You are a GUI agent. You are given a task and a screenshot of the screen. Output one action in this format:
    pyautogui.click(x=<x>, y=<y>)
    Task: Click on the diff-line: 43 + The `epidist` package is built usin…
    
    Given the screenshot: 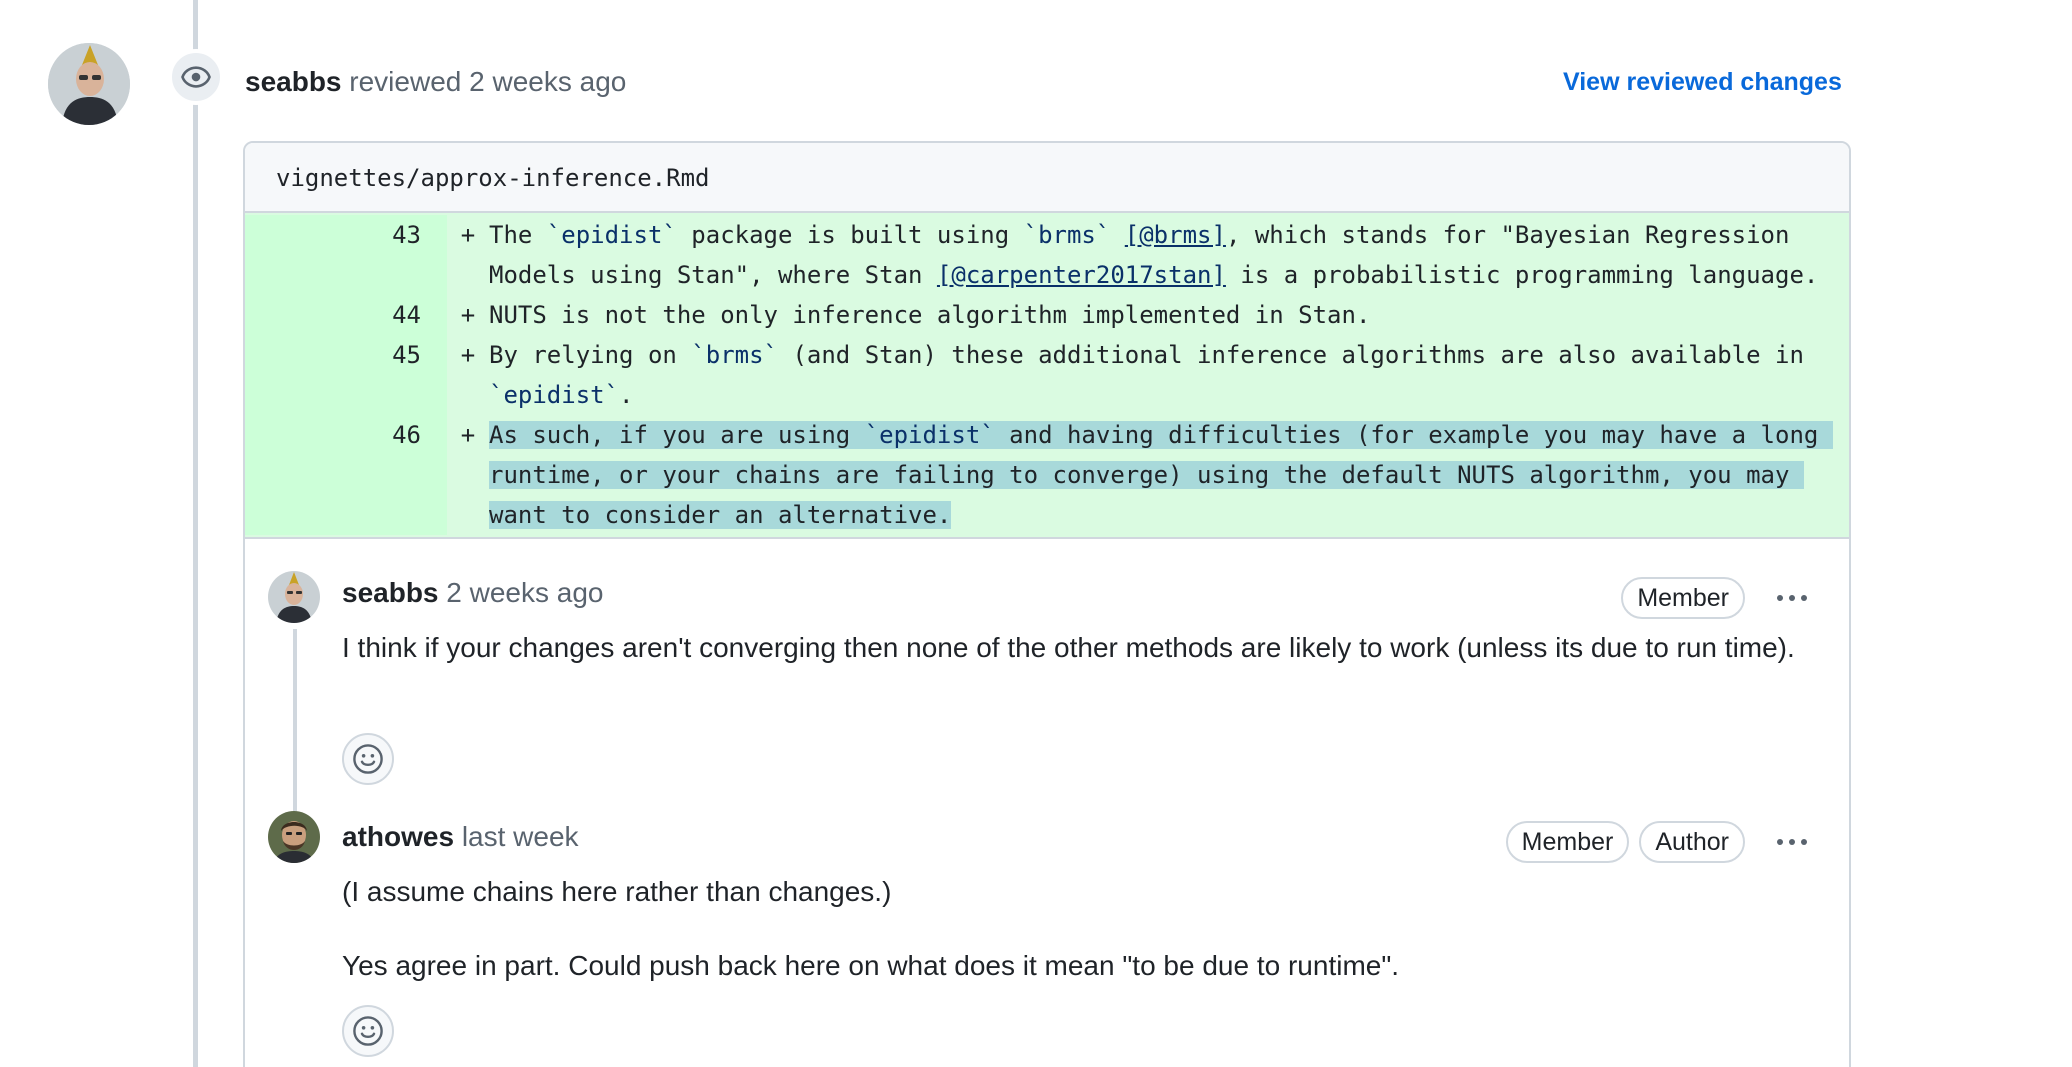 What is the action you would take?
    pyautogui.click(x=1047, y=255)
    